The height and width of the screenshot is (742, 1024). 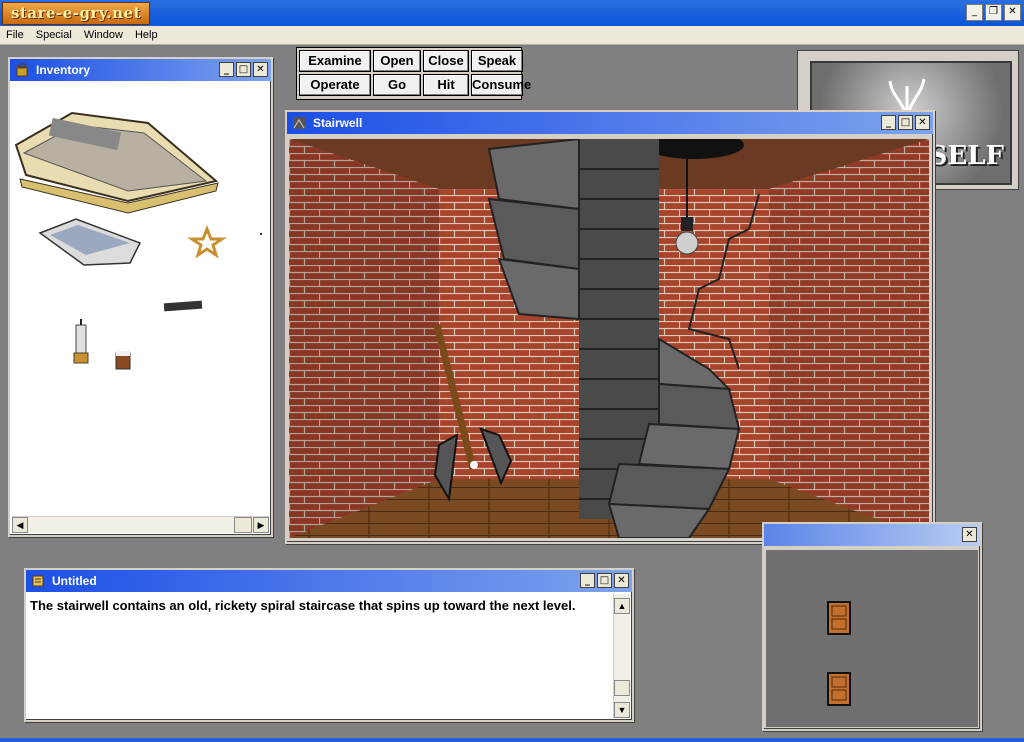 I want to click on app-restore-button: ❐, so click(x=993, y=12).